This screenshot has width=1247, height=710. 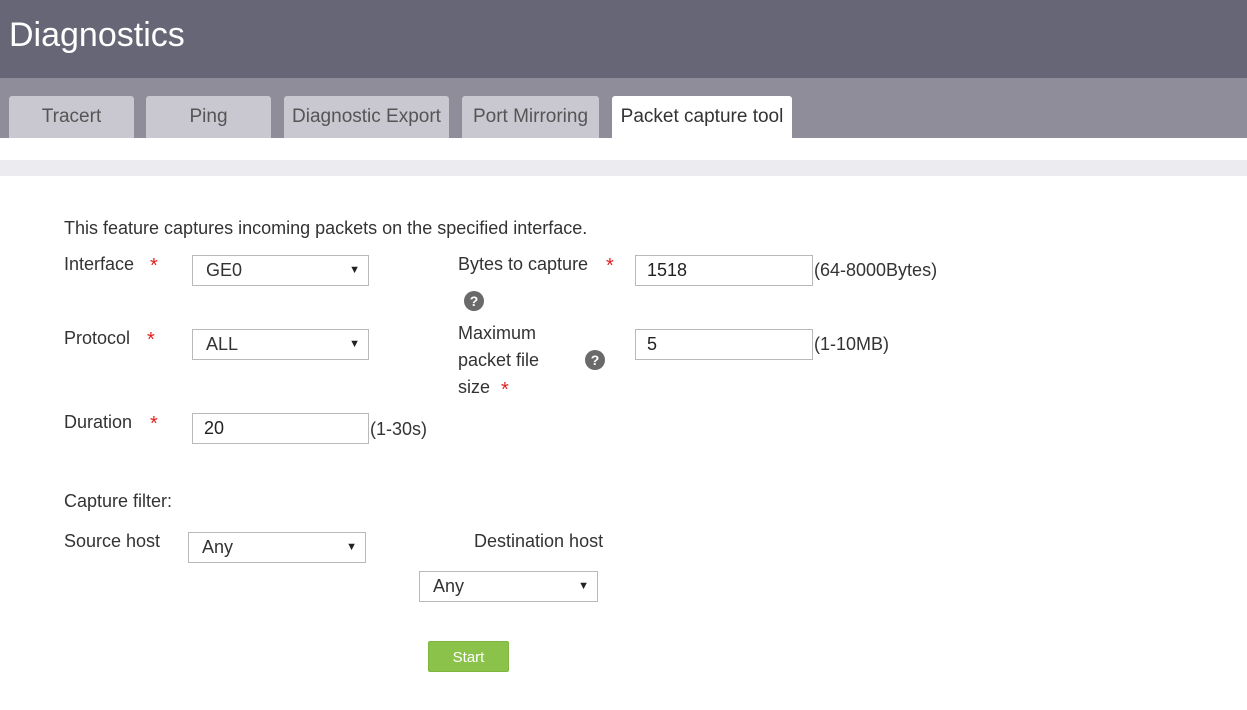 I want to click on source-host-label: Source host, so click(x=112, y=541).